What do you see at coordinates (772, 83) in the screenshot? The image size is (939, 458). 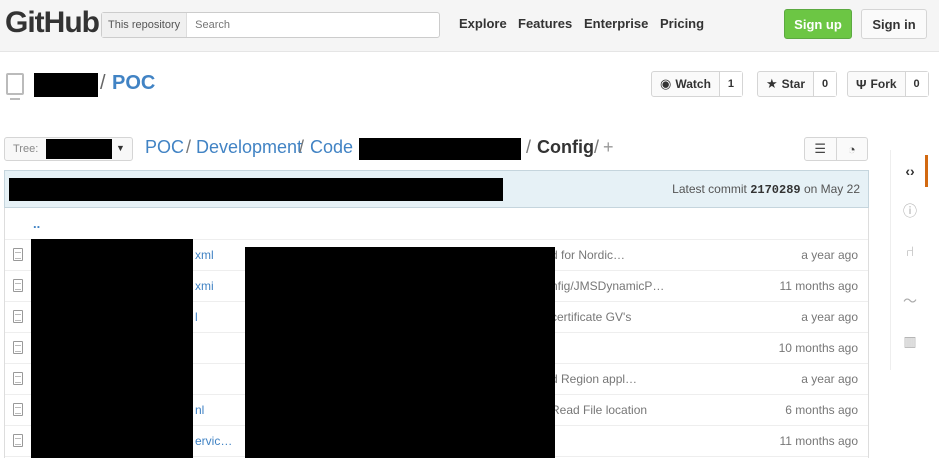 I see `star-icon: ★` at bounding box center [772, 83].